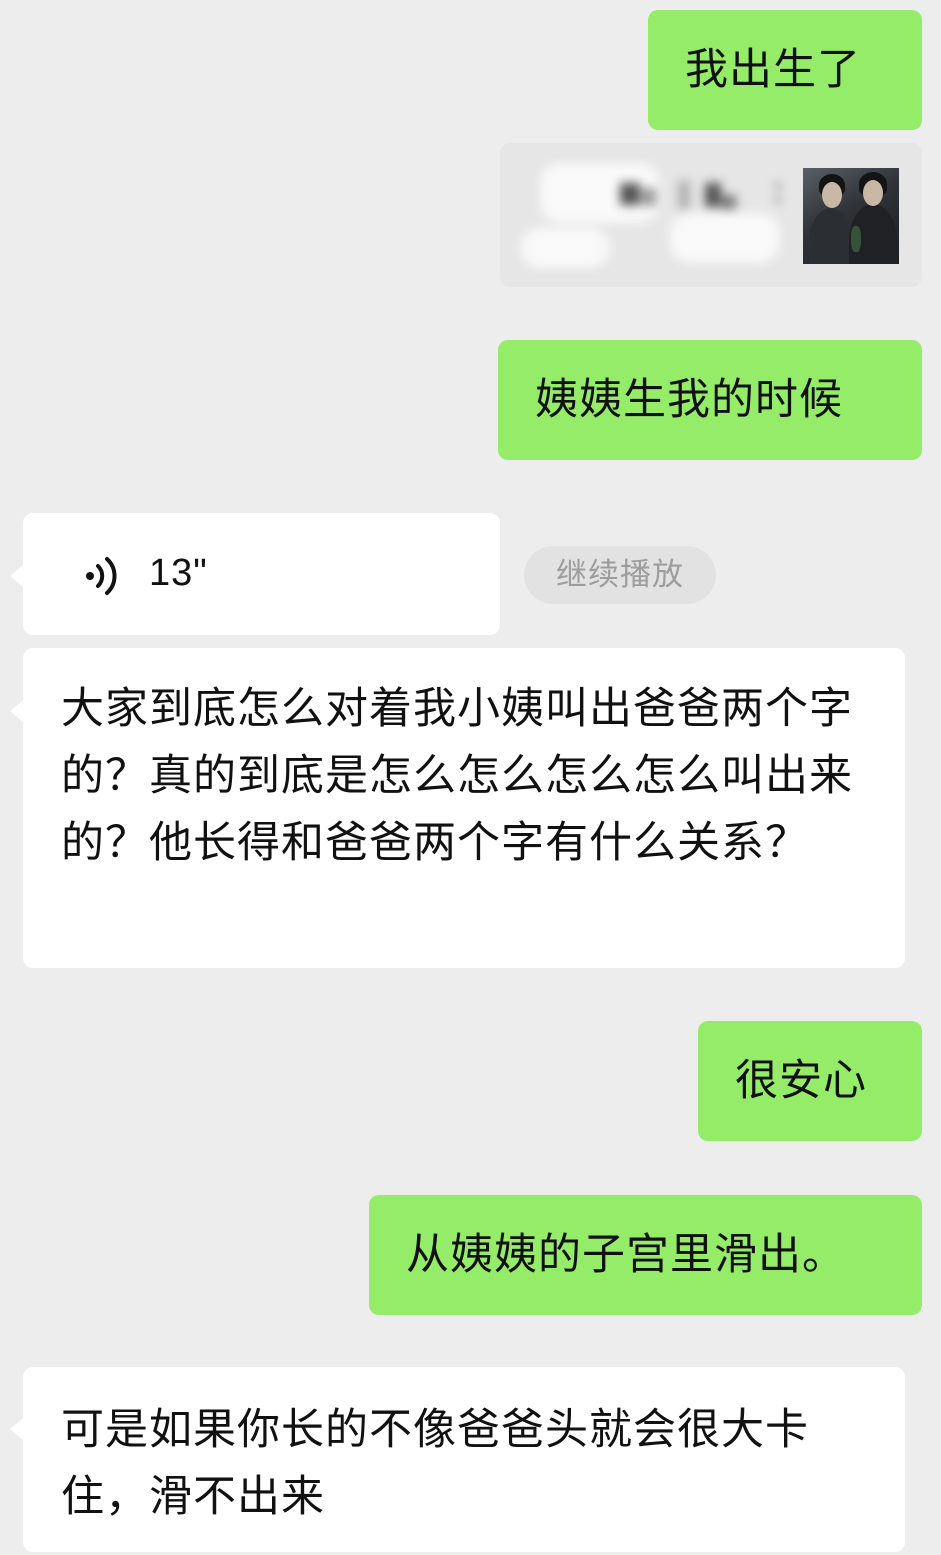 The width and height of the screenshot is (941, 1555). What do you see at coordinates (178, 573) in the screenshot?
I see `voice-duration: 13"` at bounding box center [178, 573].